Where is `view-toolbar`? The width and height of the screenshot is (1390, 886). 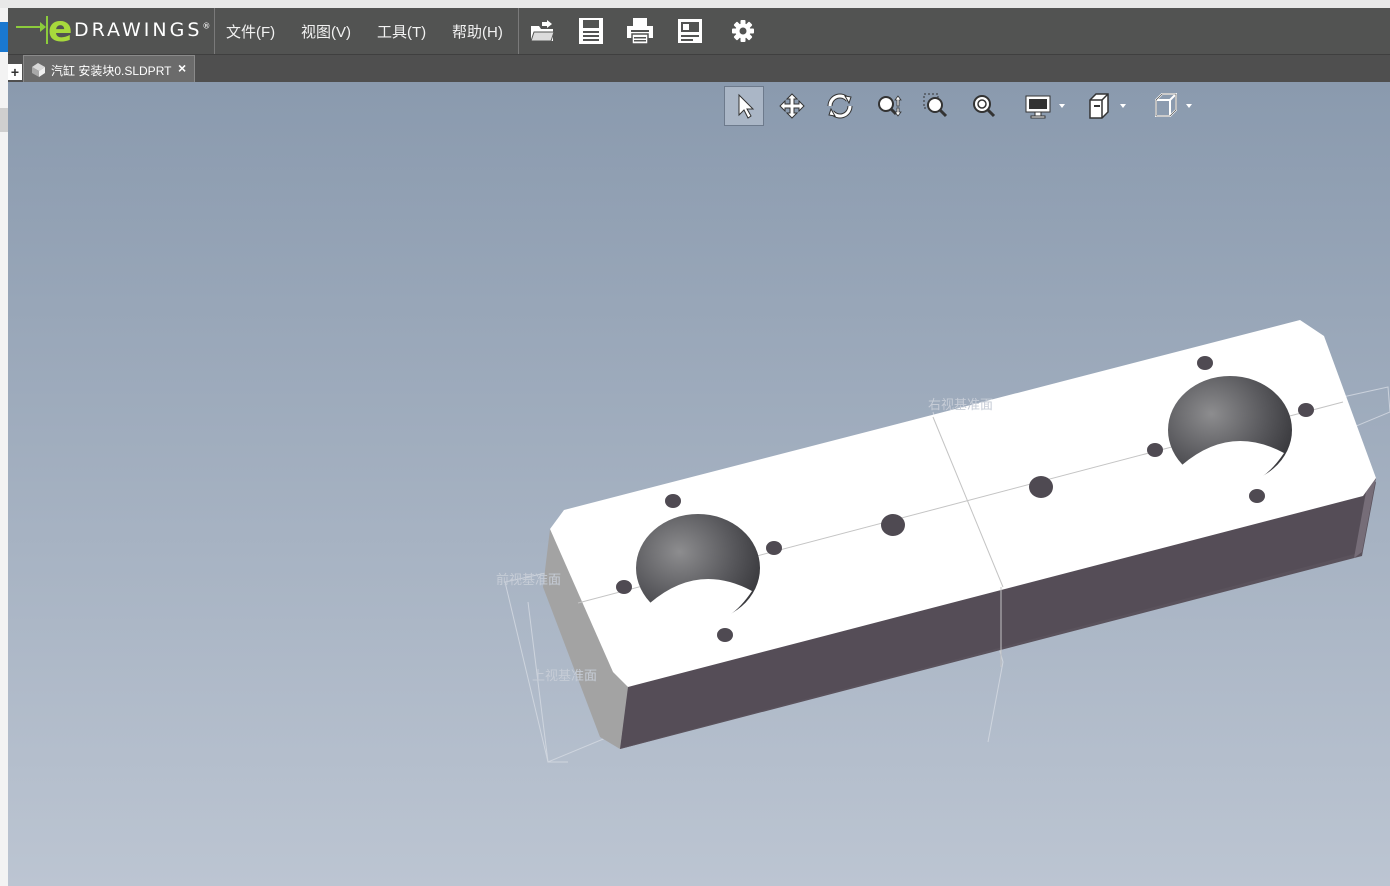 view-toolbar is located at coordinates (964, 106).